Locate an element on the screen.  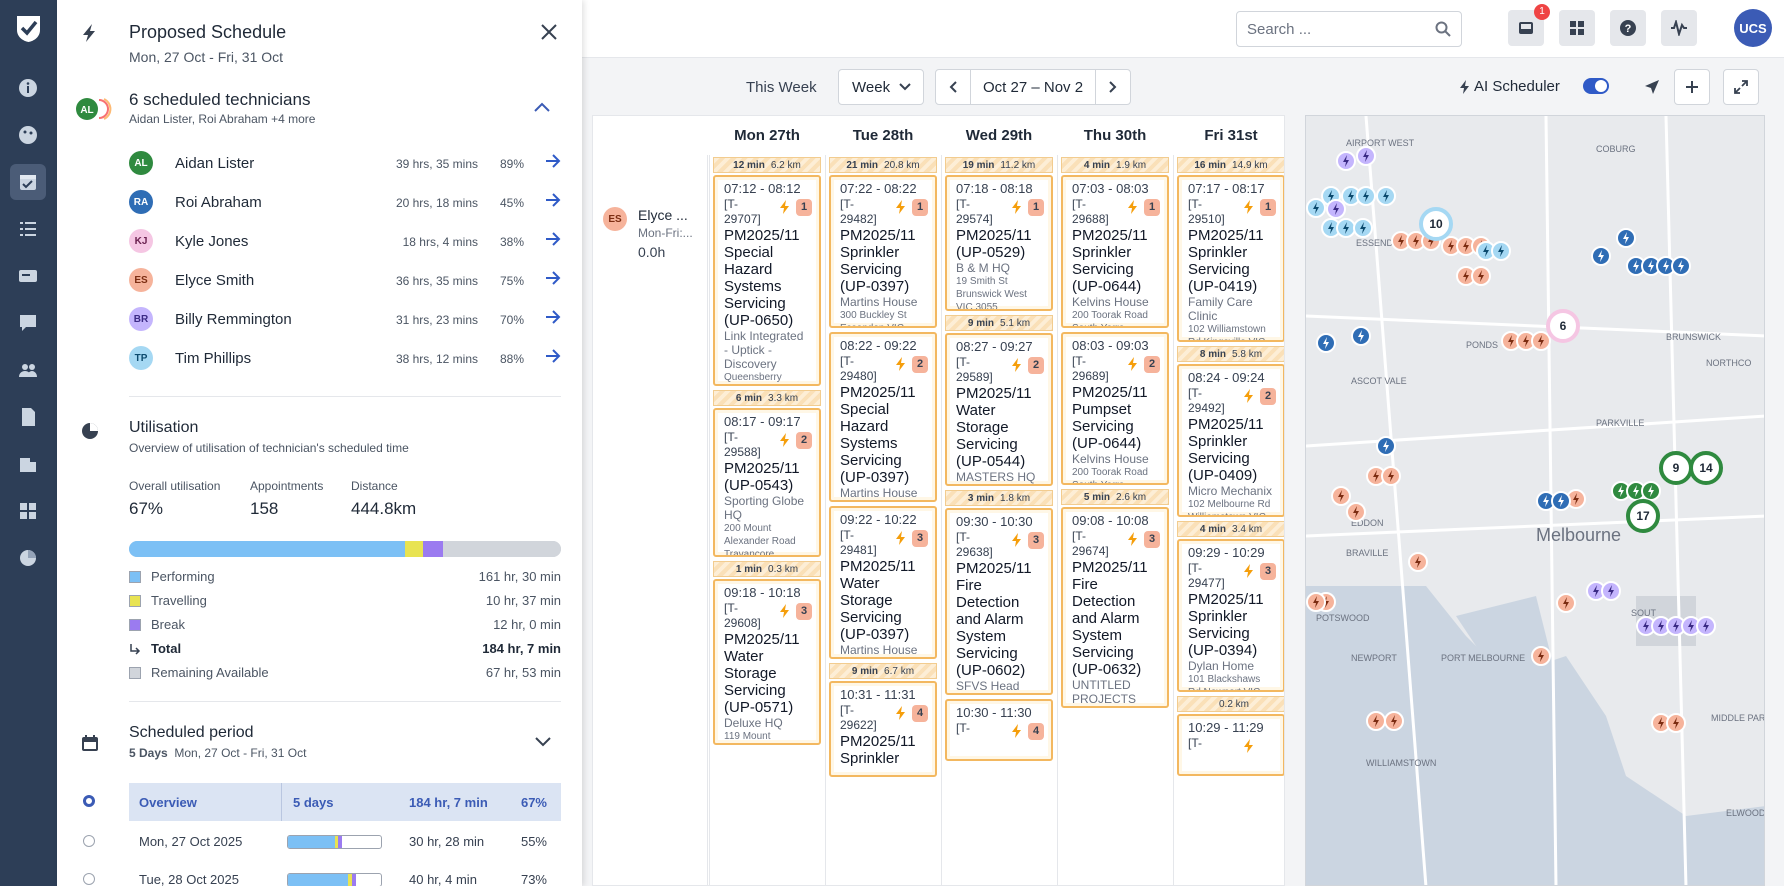
day-header: Fri 31st is located at coordinates (1229, 135).